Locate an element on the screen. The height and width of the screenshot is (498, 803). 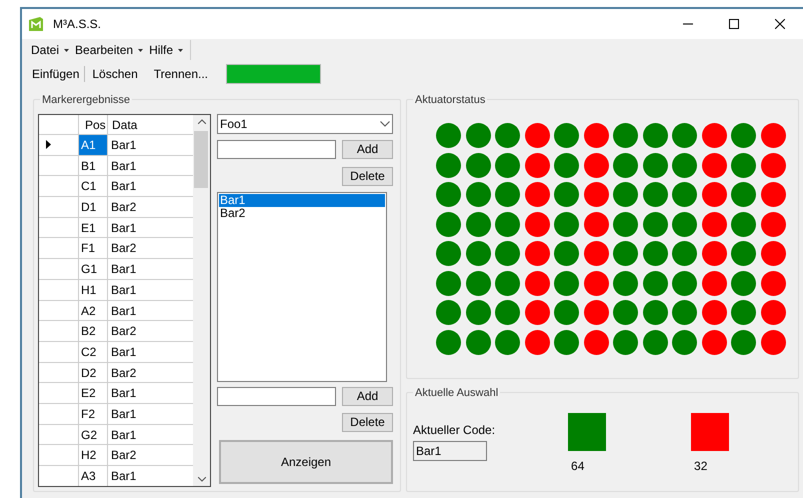
maximize-icon is located at coordinates (734, 24).